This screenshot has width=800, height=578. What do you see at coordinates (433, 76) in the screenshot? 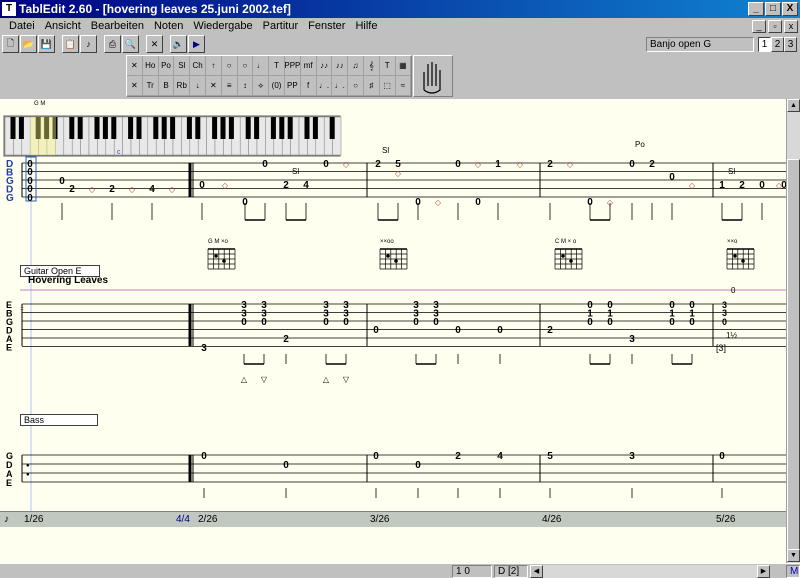
I see `fingering-hand-icon` at bounding box center [433, 76].